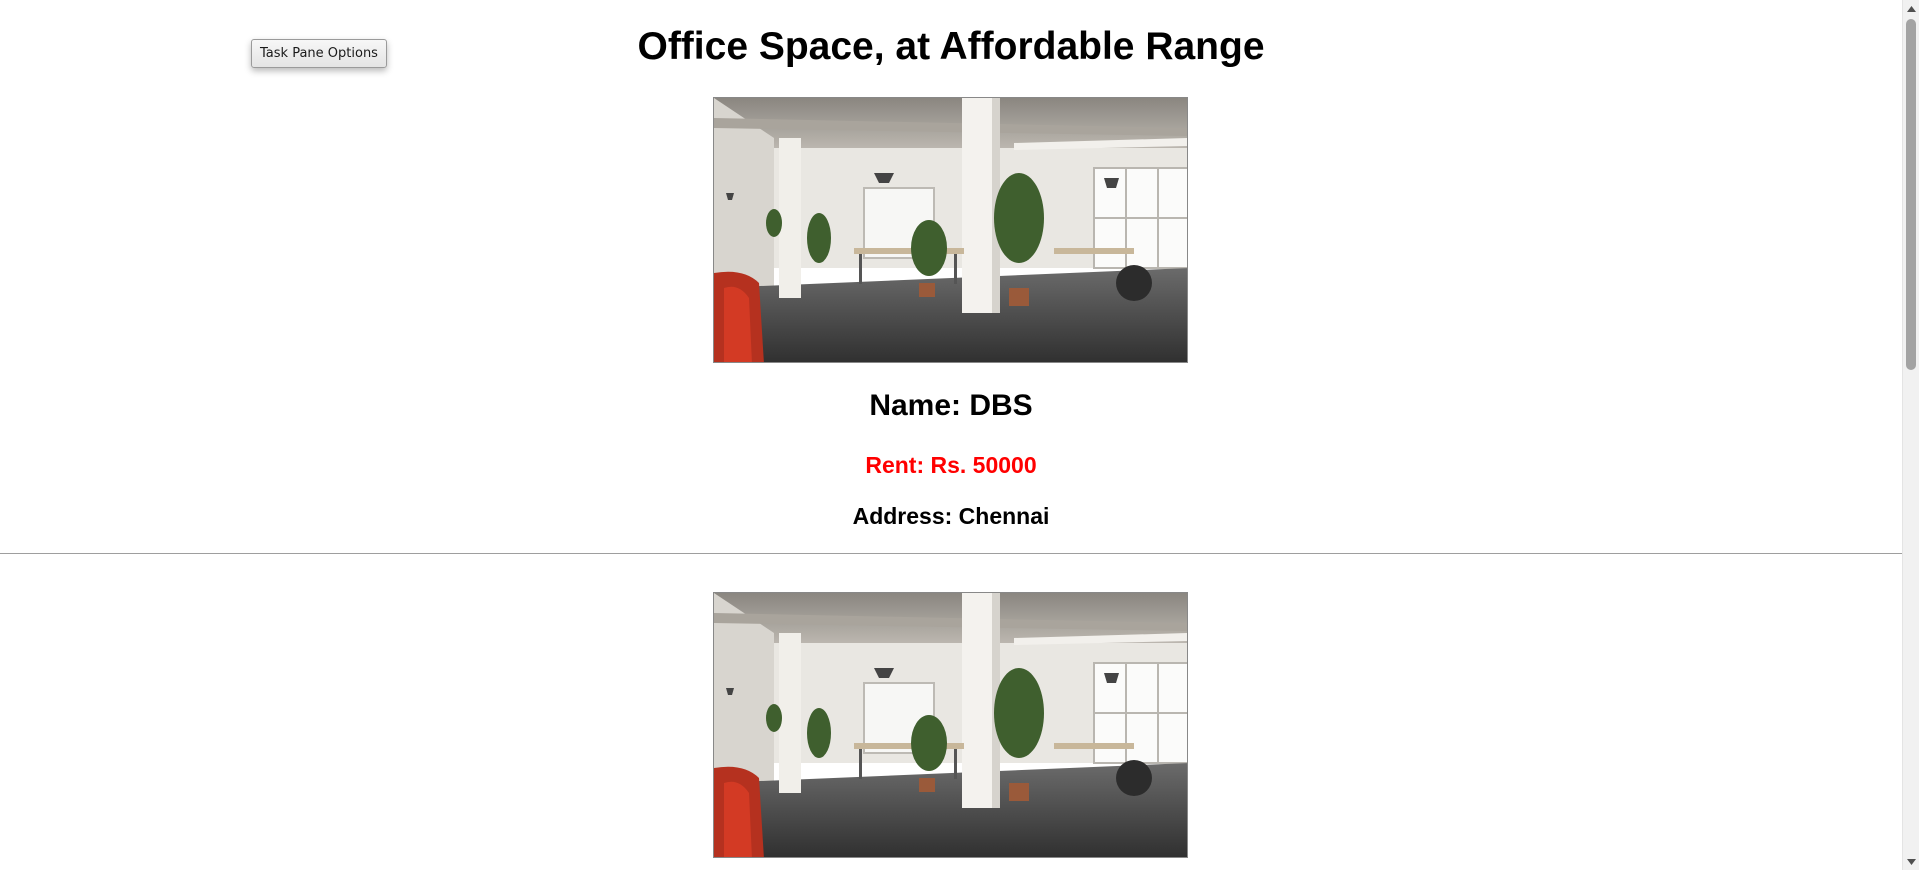 Image resolution: width=1919 pixels, height=870 pixels. I want to click on scroll-down-button, so click(1911, 861).